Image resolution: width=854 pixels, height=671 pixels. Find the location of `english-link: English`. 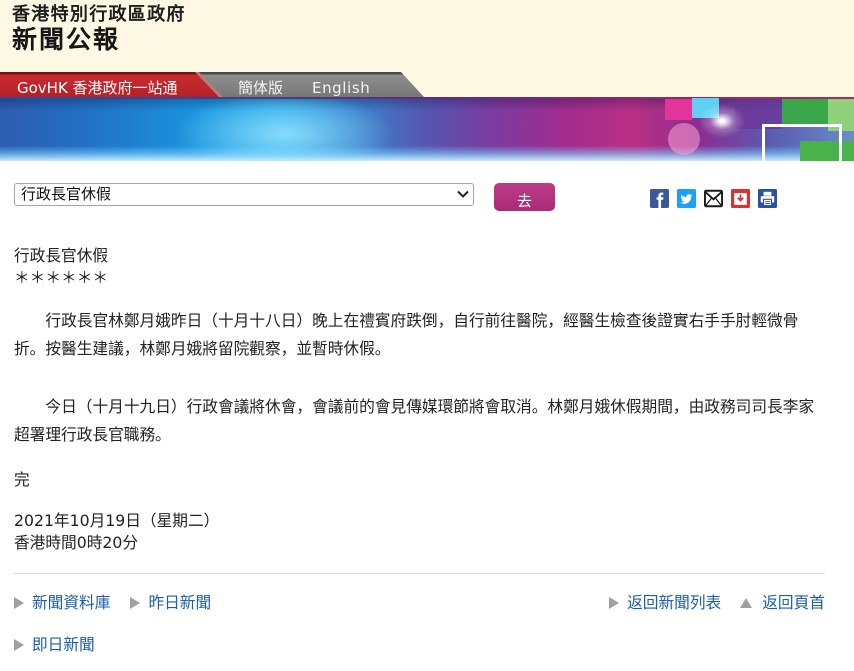

english-link: English is located at coordinates (341, 88).